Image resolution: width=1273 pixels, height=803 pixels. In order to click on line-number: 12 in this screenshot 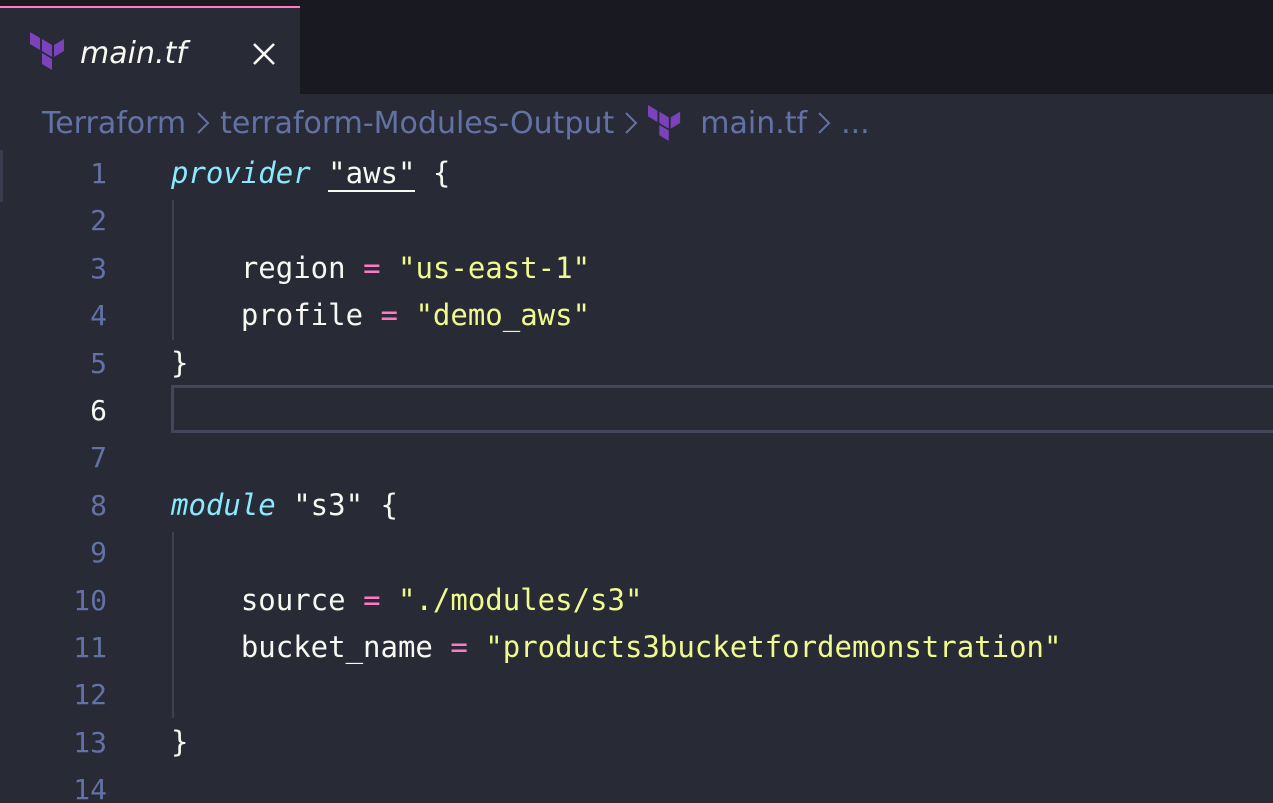, I will do `click(90, 695)`.